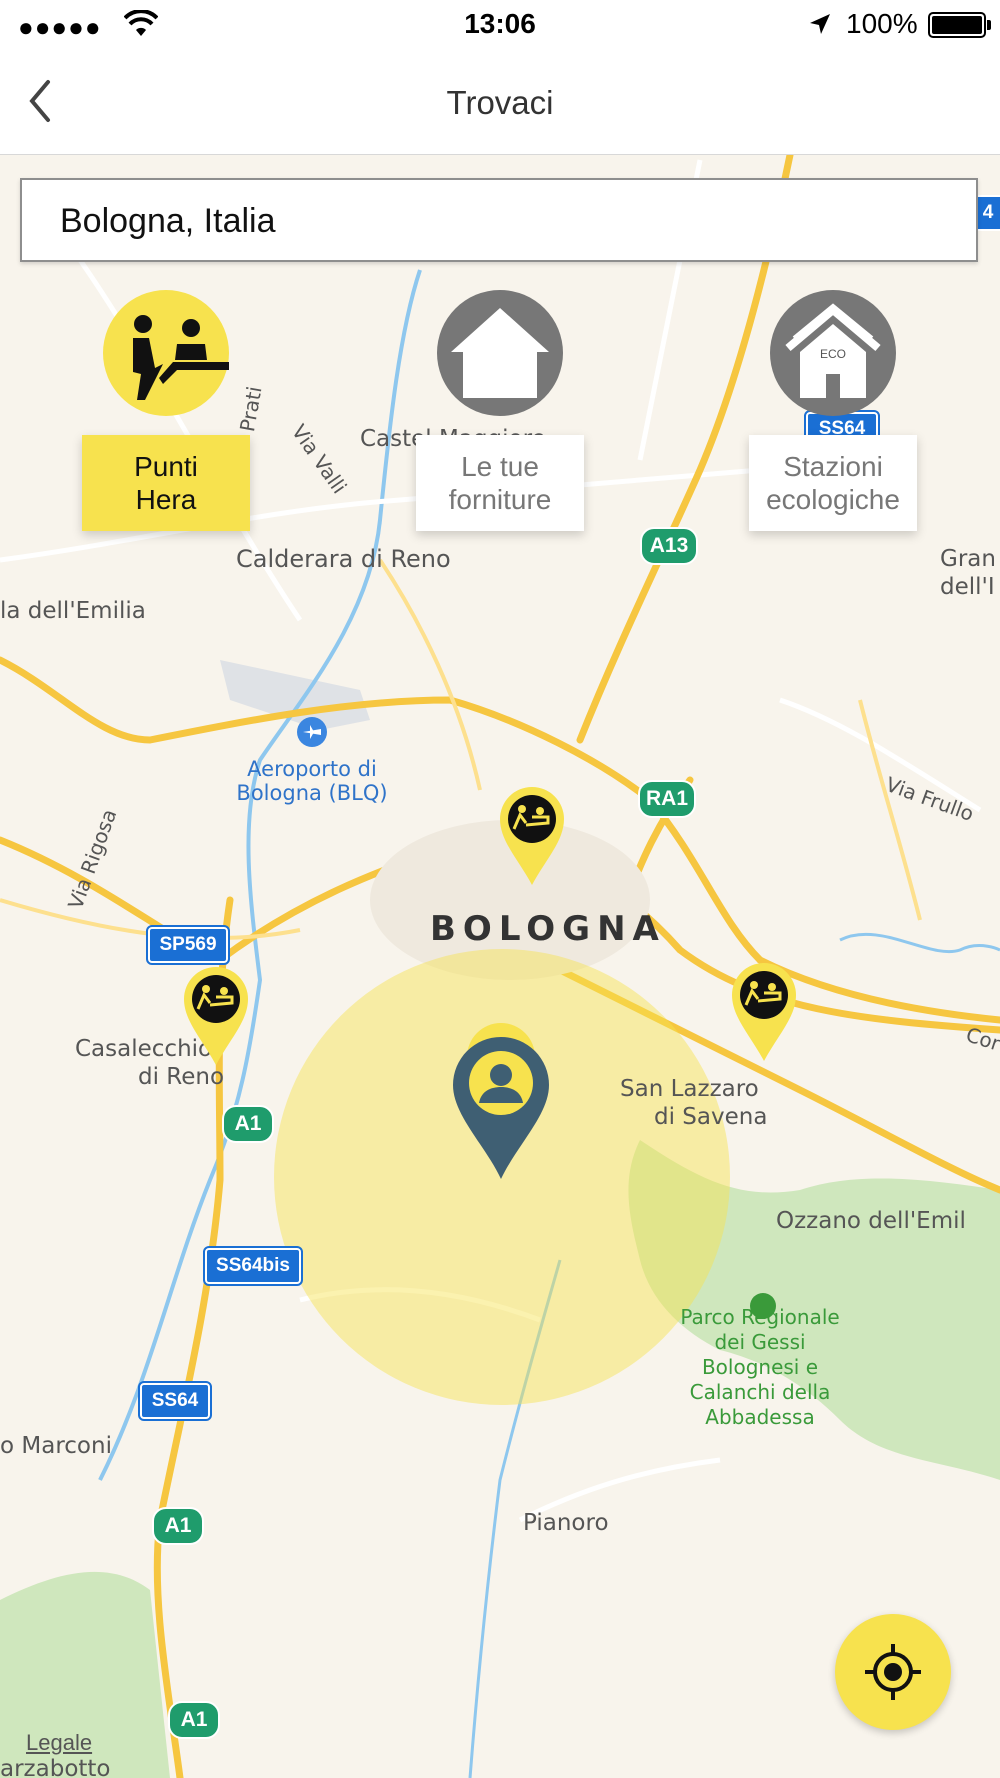 The image size is (1000, 1778). Describe the element at coordinates (820, 24) in the screenshot. I see `location-arrow-icon` at that location.